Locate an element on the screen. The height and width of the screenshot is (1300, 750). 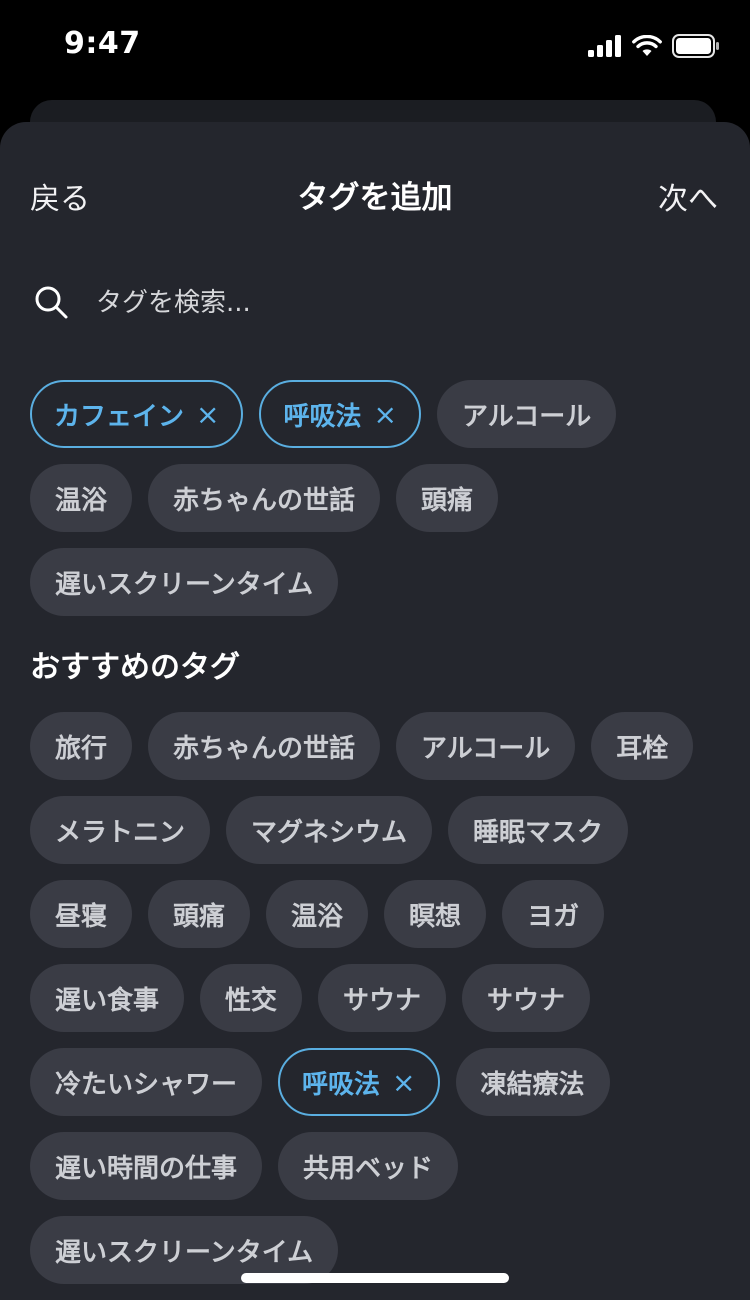
tag-label: 耳栓 is located at coordinates (642, 748).